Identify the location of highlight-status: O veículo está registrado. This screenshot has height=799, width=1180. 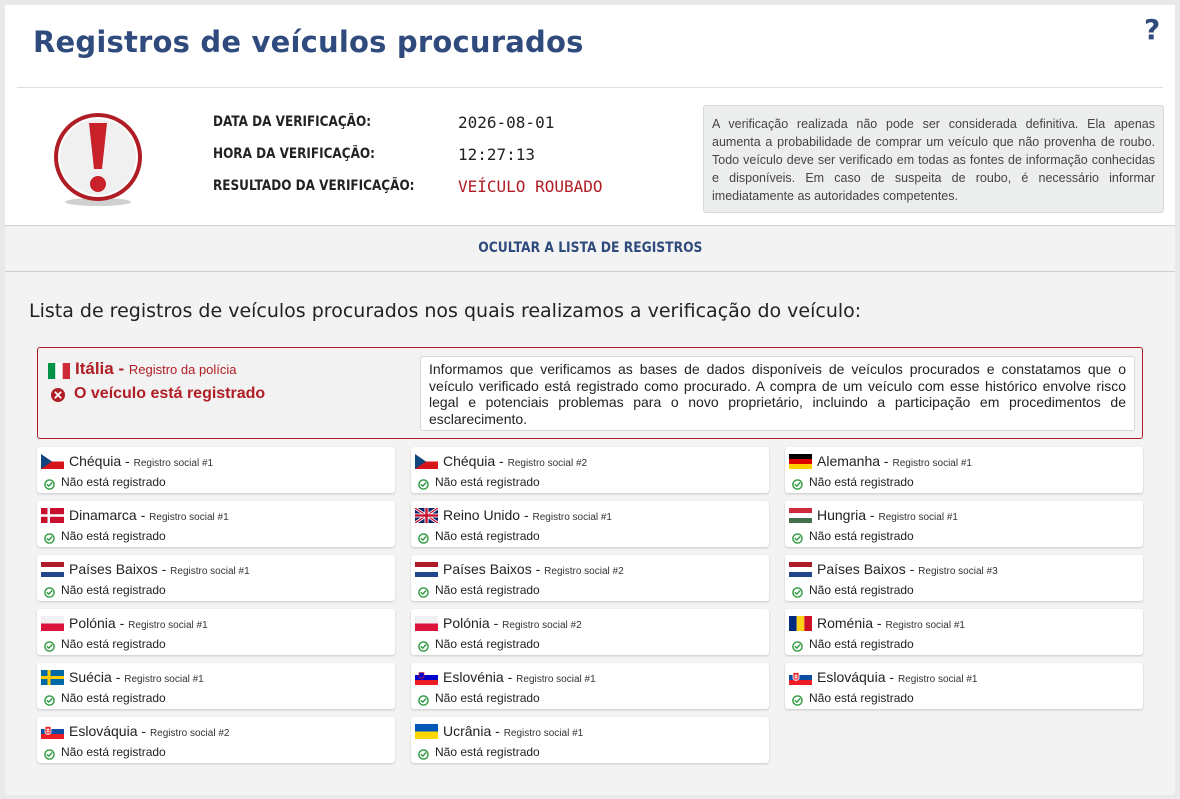
(170, 393).